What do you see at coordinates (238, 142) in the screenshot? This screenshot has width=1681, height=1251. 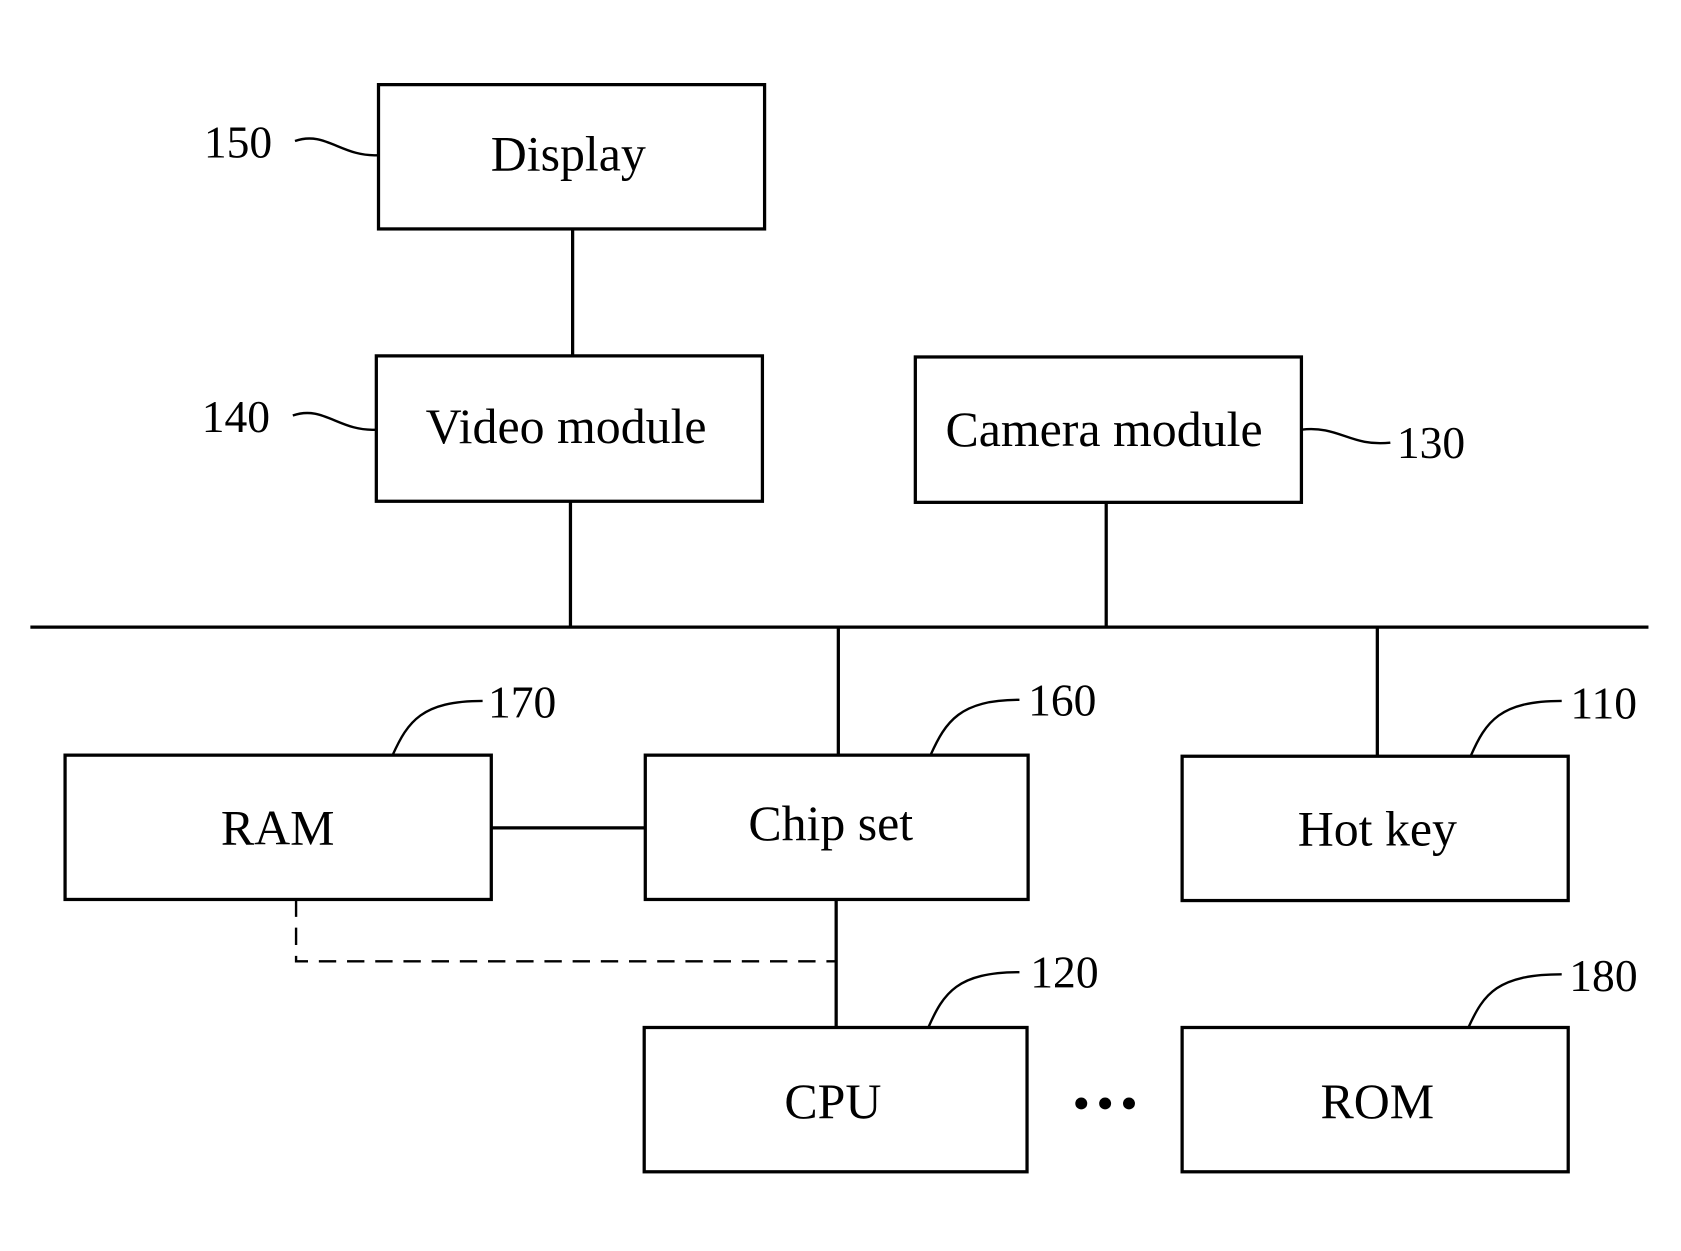 I see `display-ref: 150` at bounding box center [238, 142].